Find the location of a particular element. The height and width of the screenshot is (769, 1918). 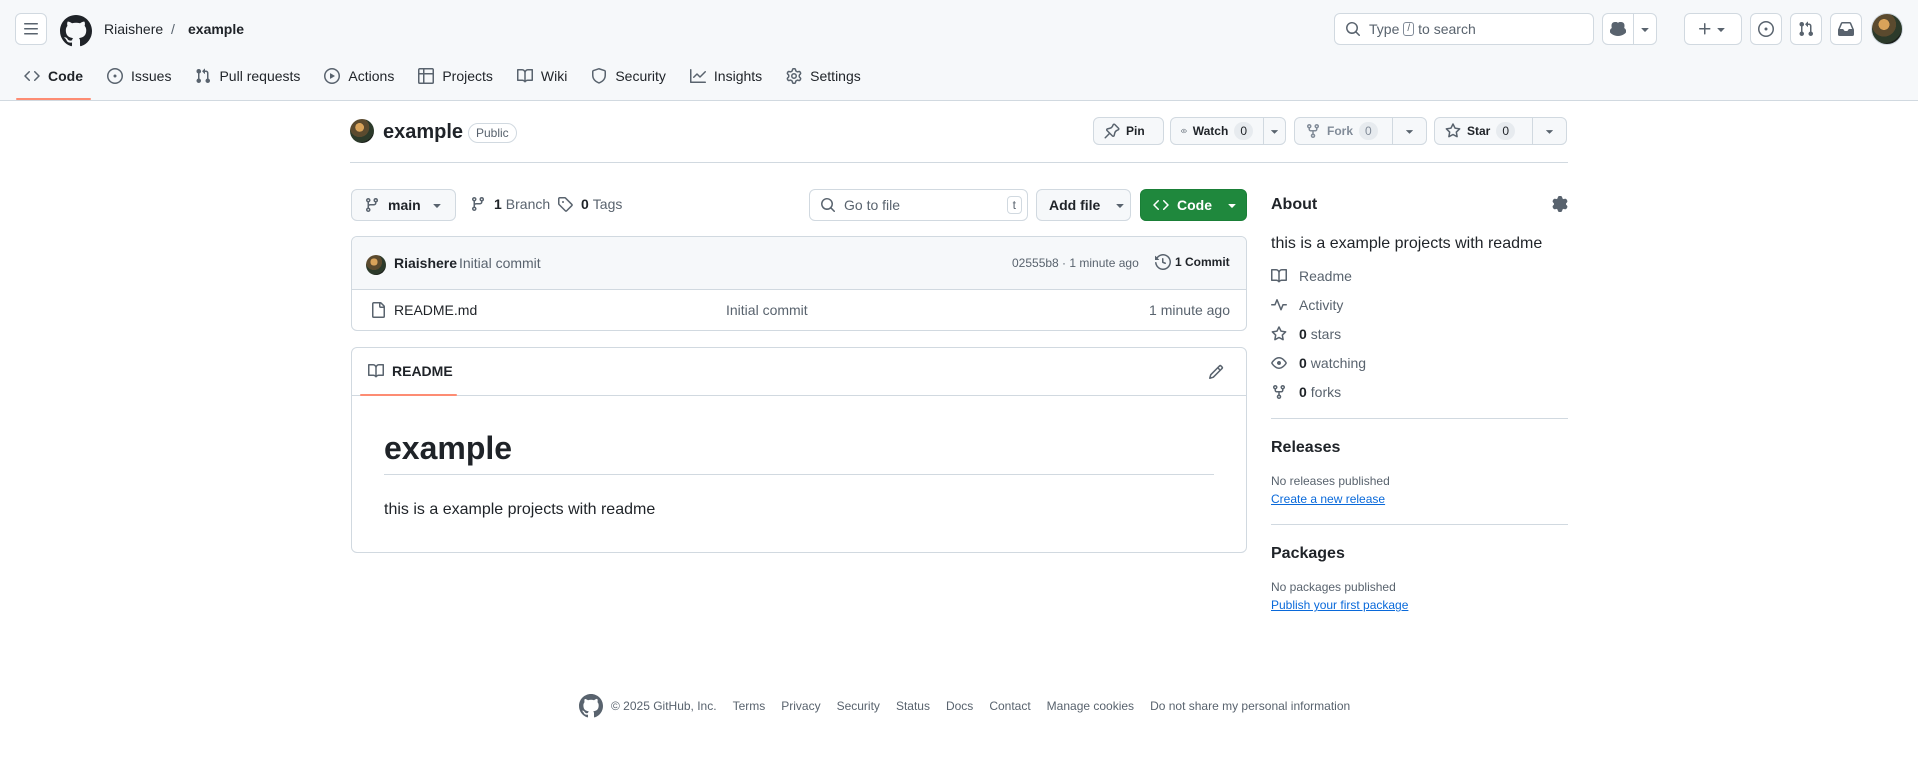

footer-link-contact: Contact is located at coordinates (1009, 706).